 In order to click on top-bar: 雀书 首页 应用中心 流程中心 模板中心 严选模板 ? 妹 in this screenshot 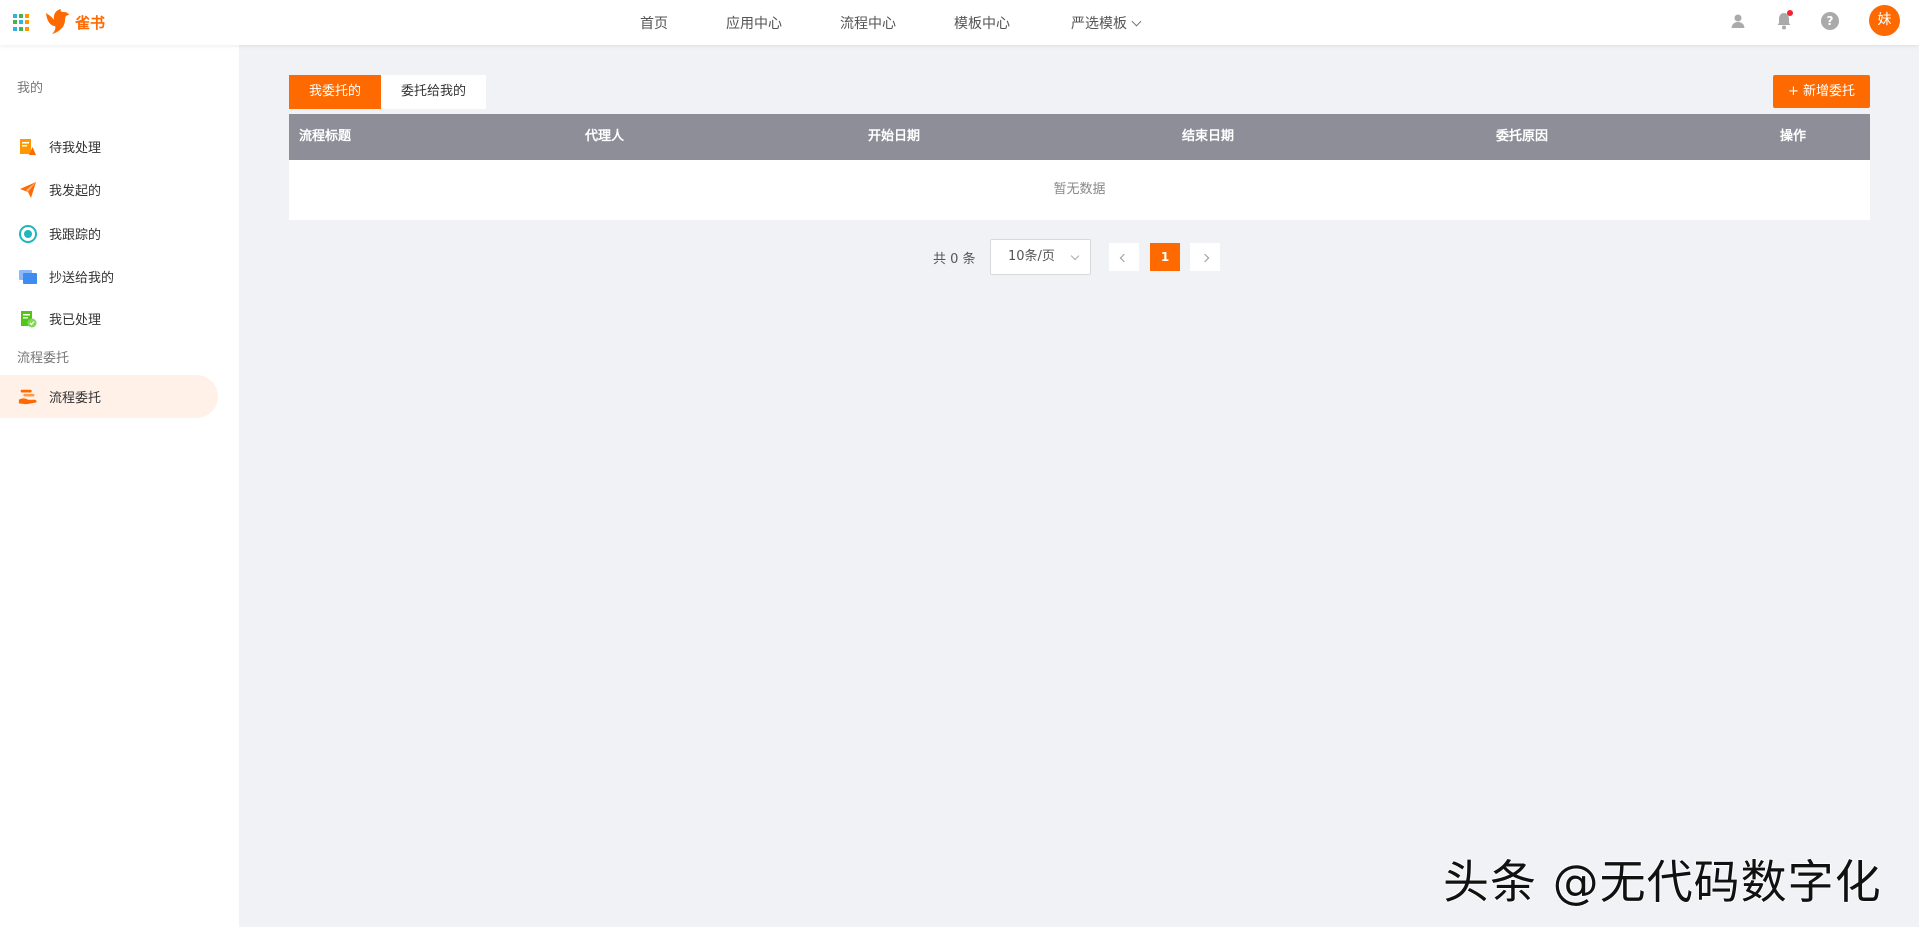, I will do `click(959, 22)`.